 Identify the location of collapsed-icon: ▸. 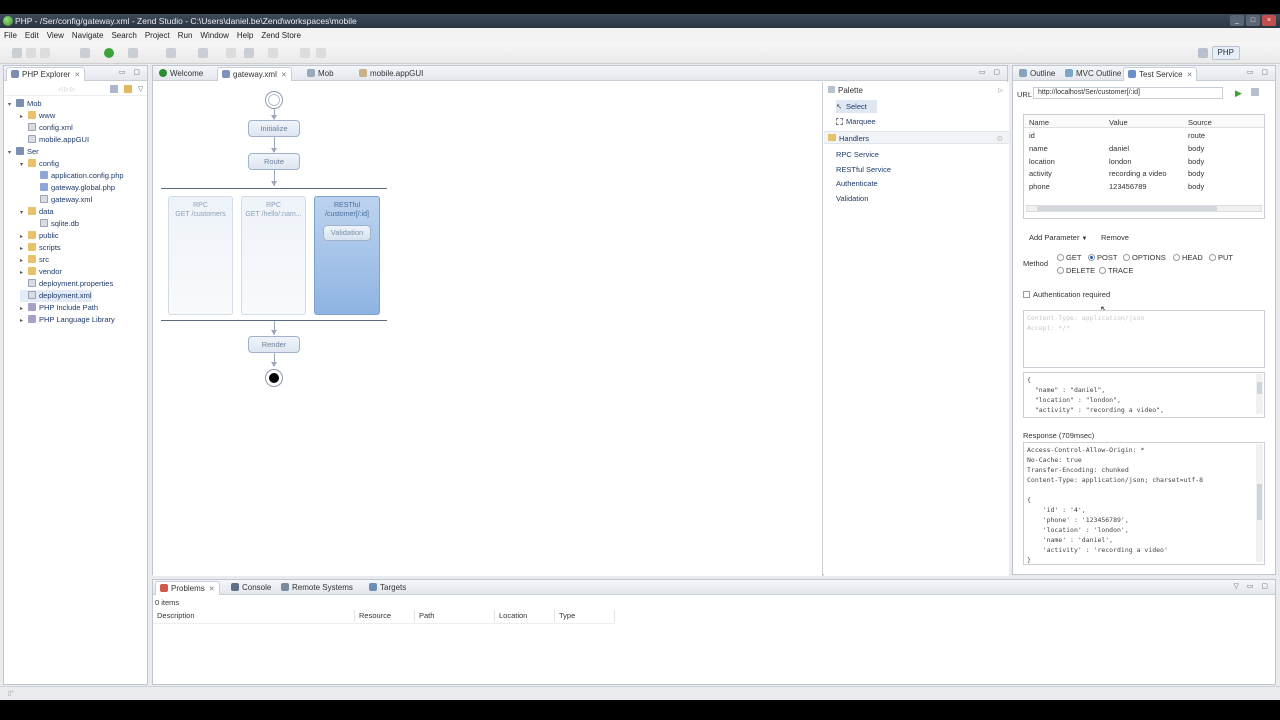
(24, 321).